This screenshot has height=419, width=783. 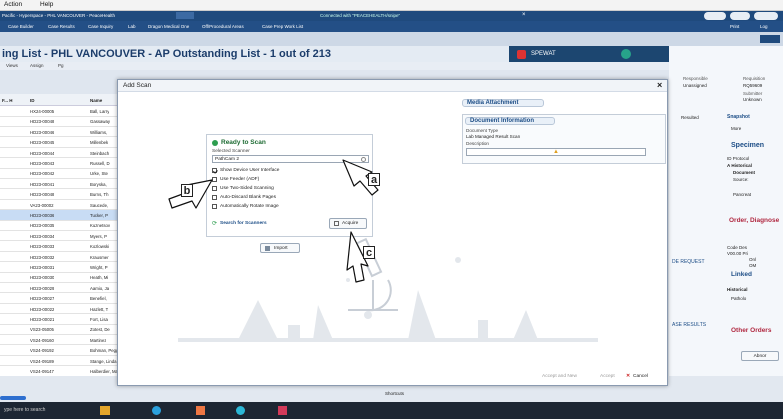 I want to click on annotation-overlay, so click(x=273, y=221).